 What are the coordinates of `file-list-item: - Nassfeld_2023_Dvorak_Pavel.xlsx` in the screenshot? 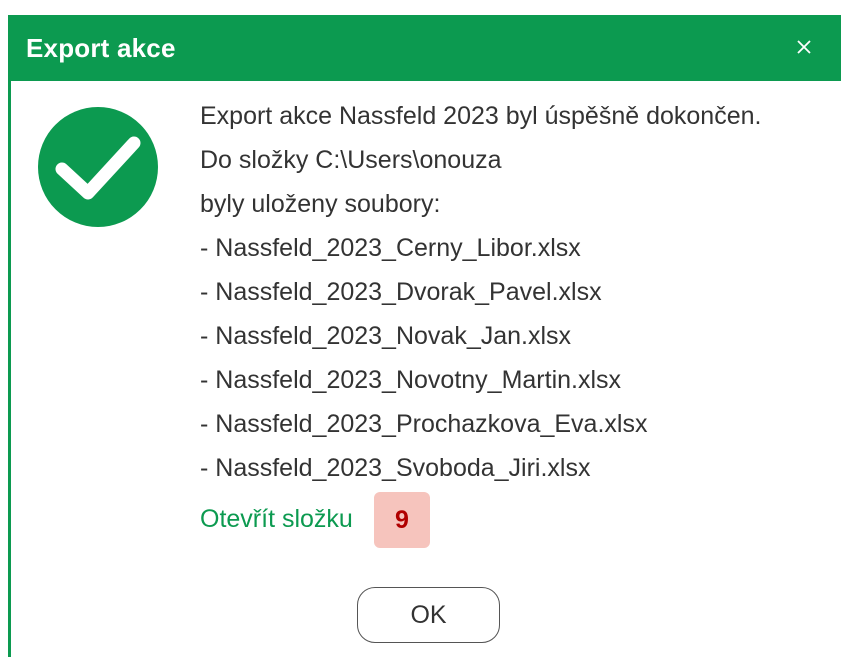 It's located at (401, 292).